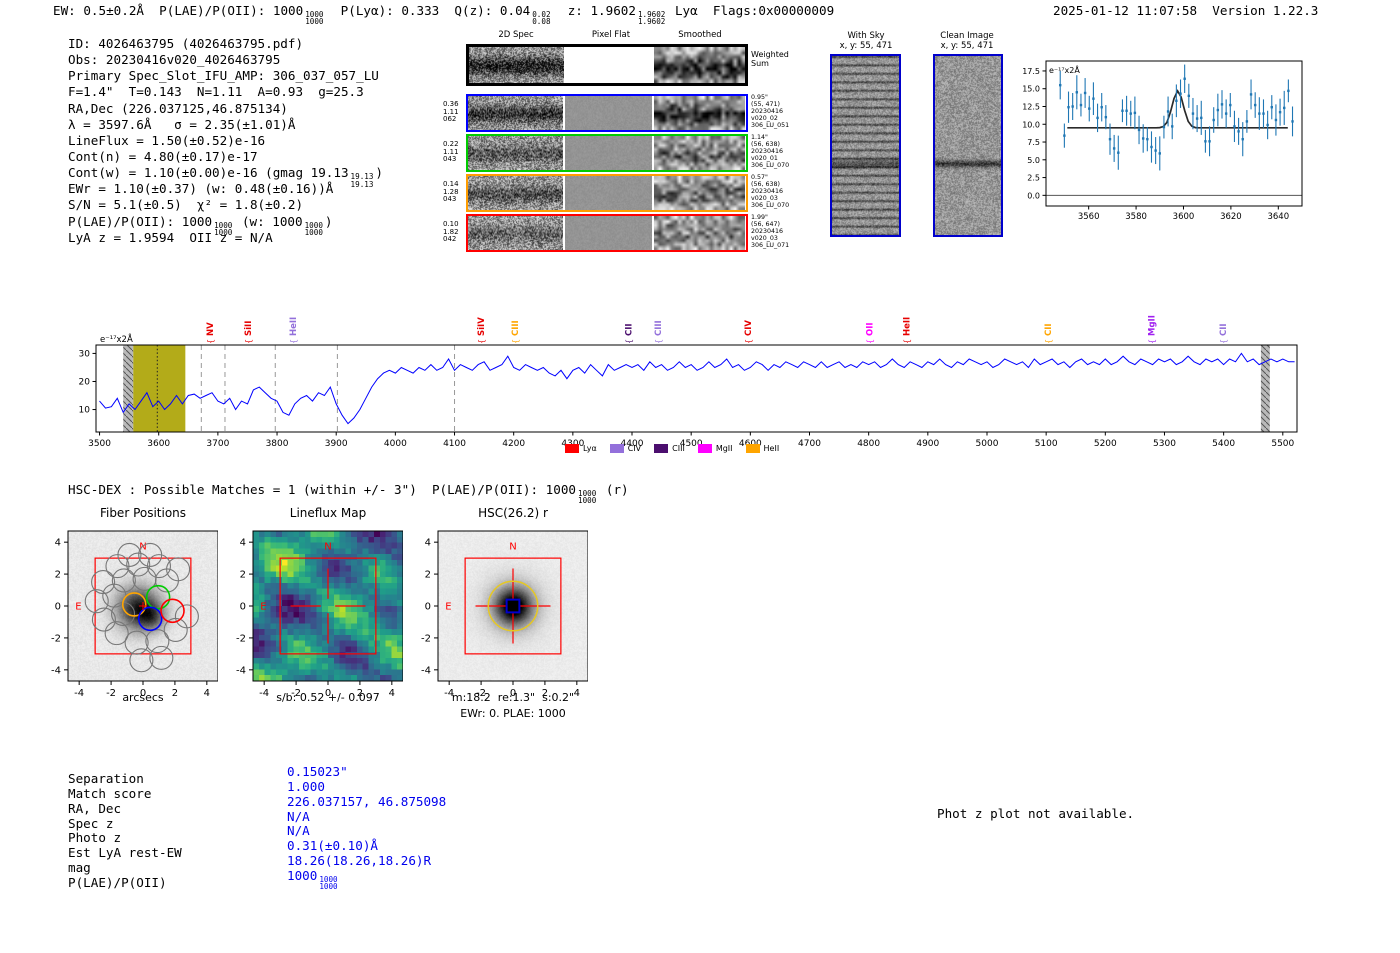 The height and width of the screenshot is (953, 1400). I want to click on legend-item: HeII, so click(762, 448).